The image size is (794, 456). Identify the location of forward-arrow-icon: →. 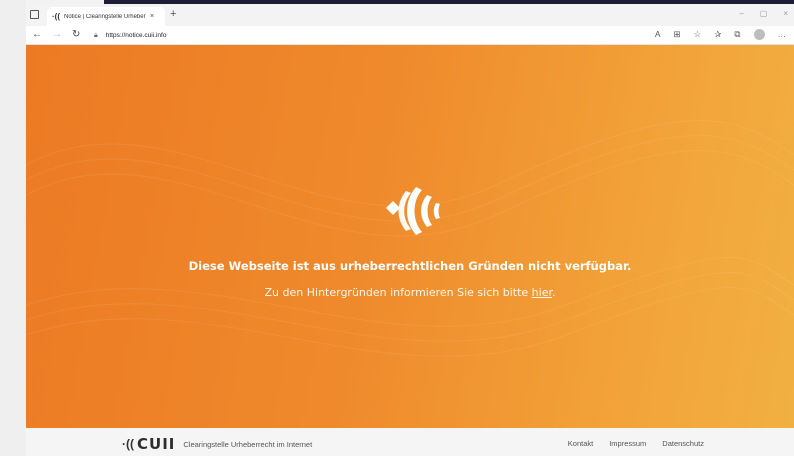
(57, 34).